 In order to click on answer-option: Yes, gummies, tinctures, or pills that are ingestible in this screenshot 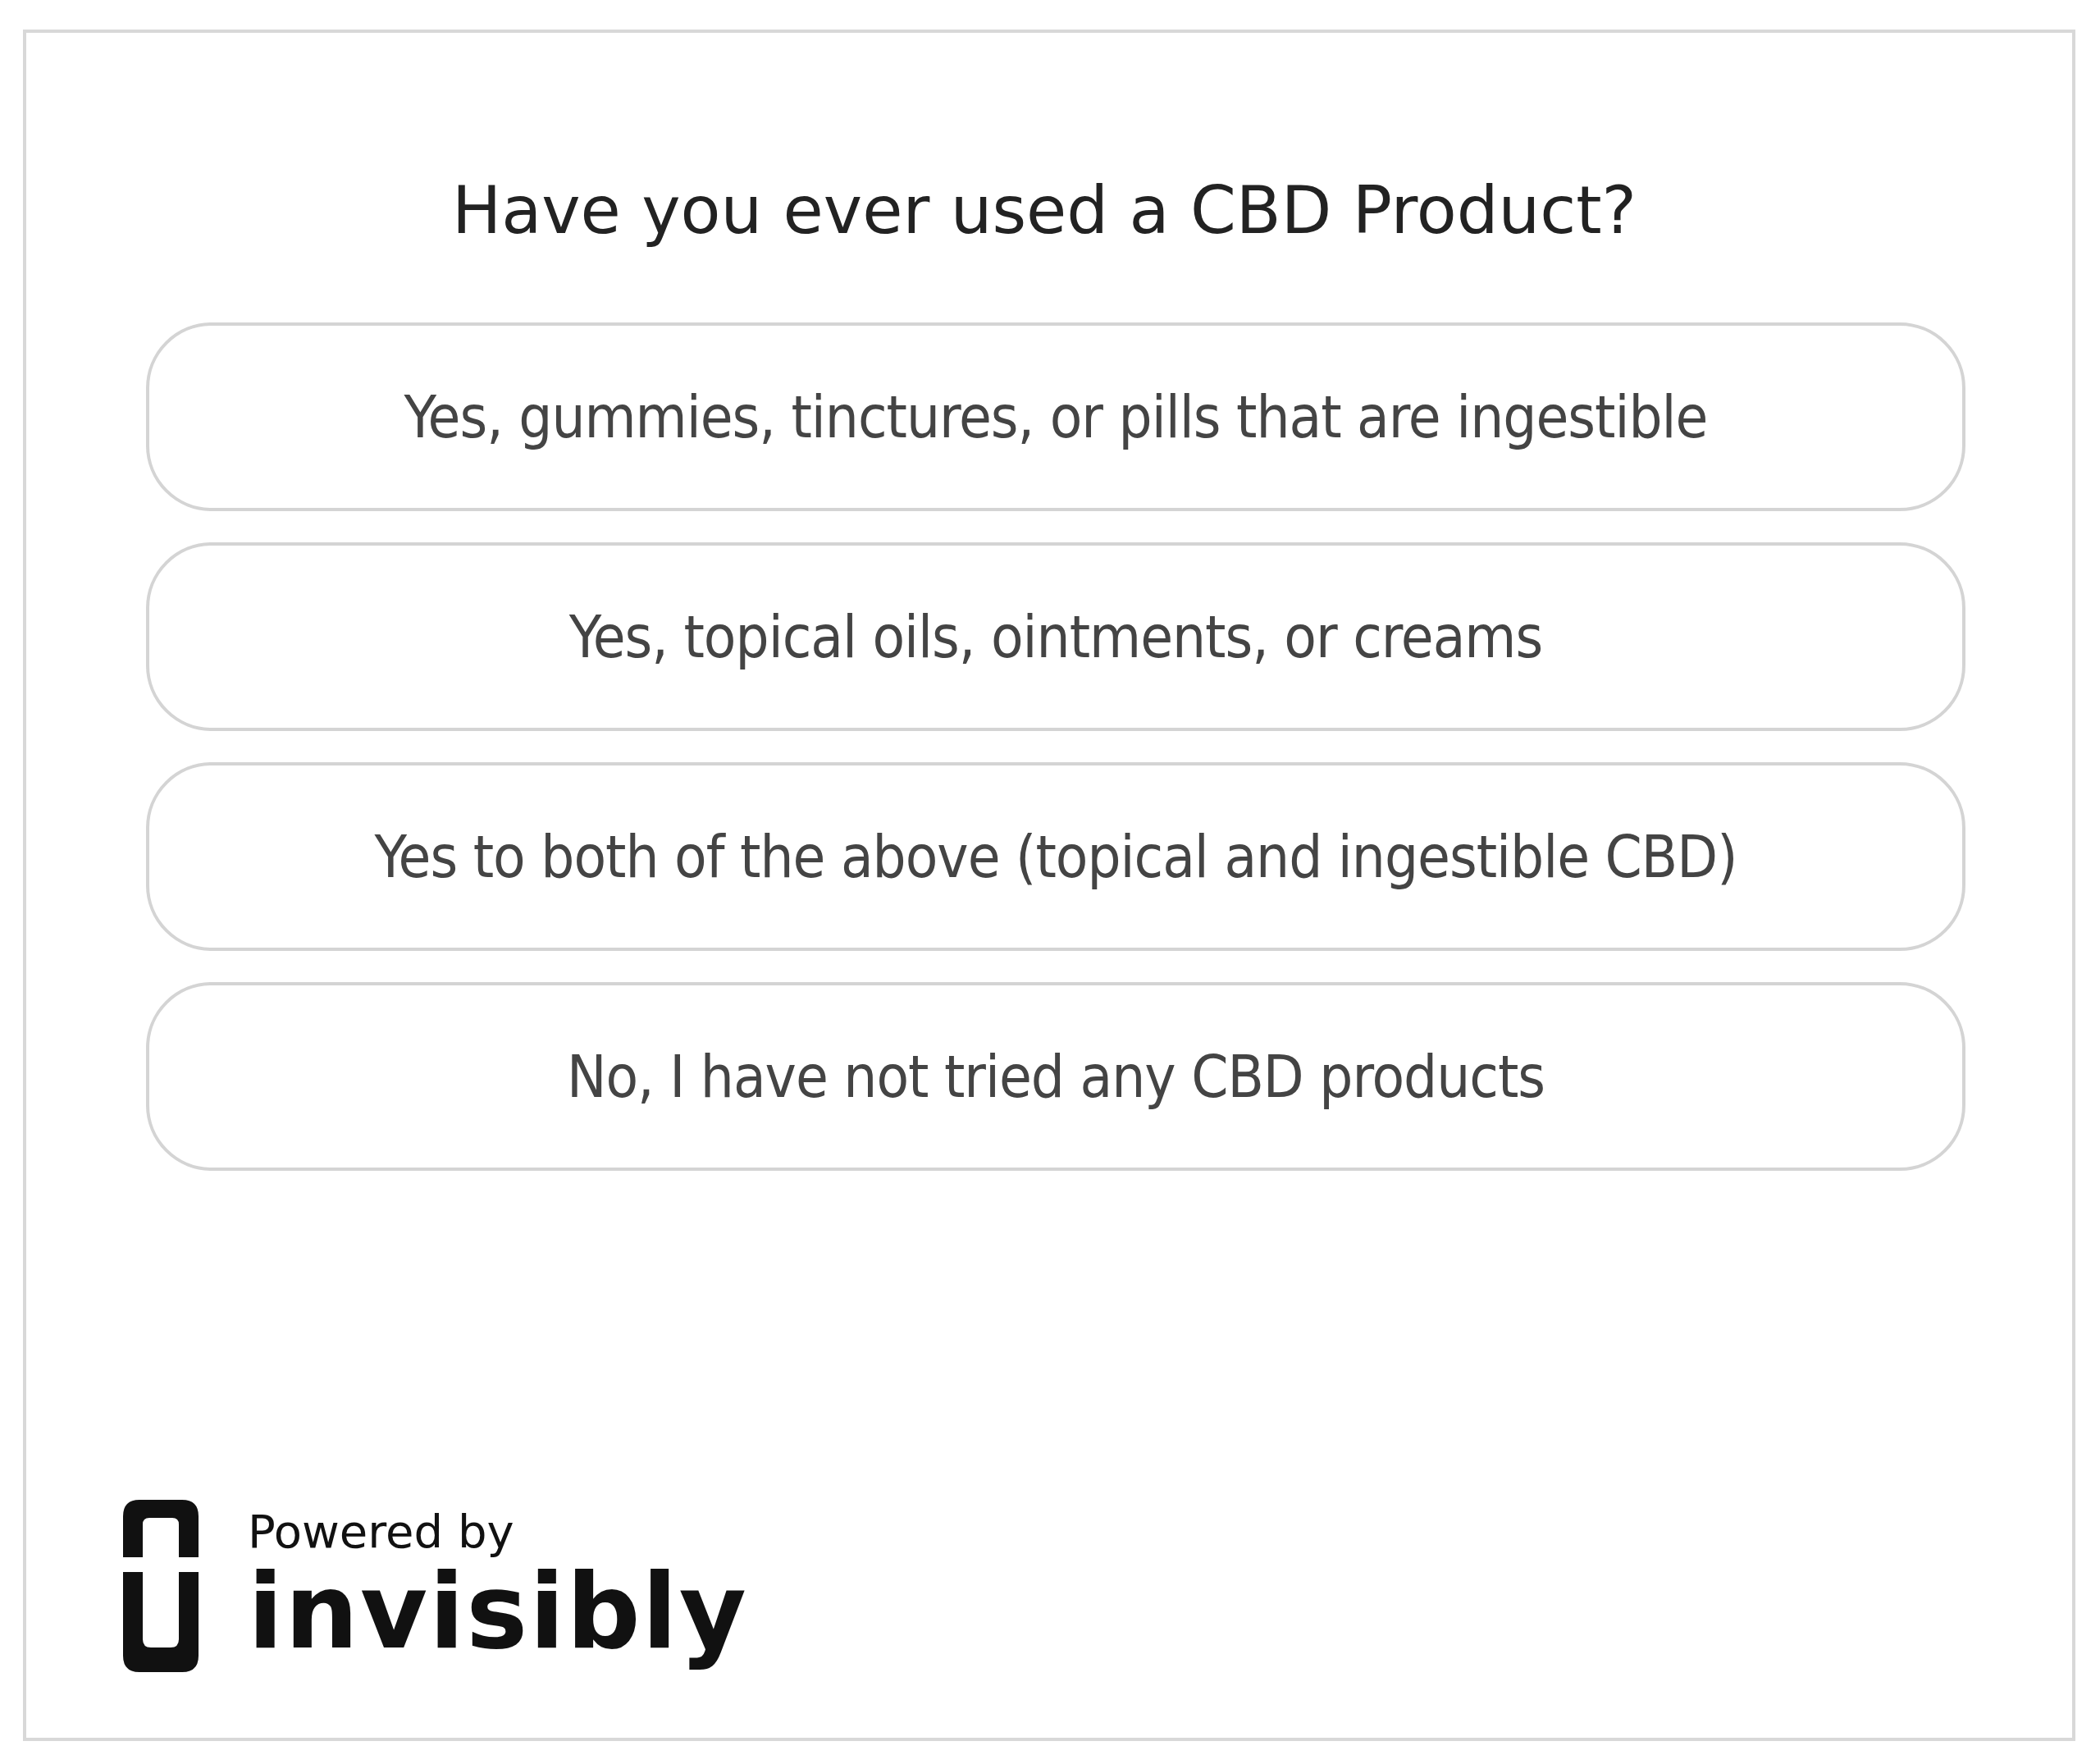, I will do `click(1056, 416)`.